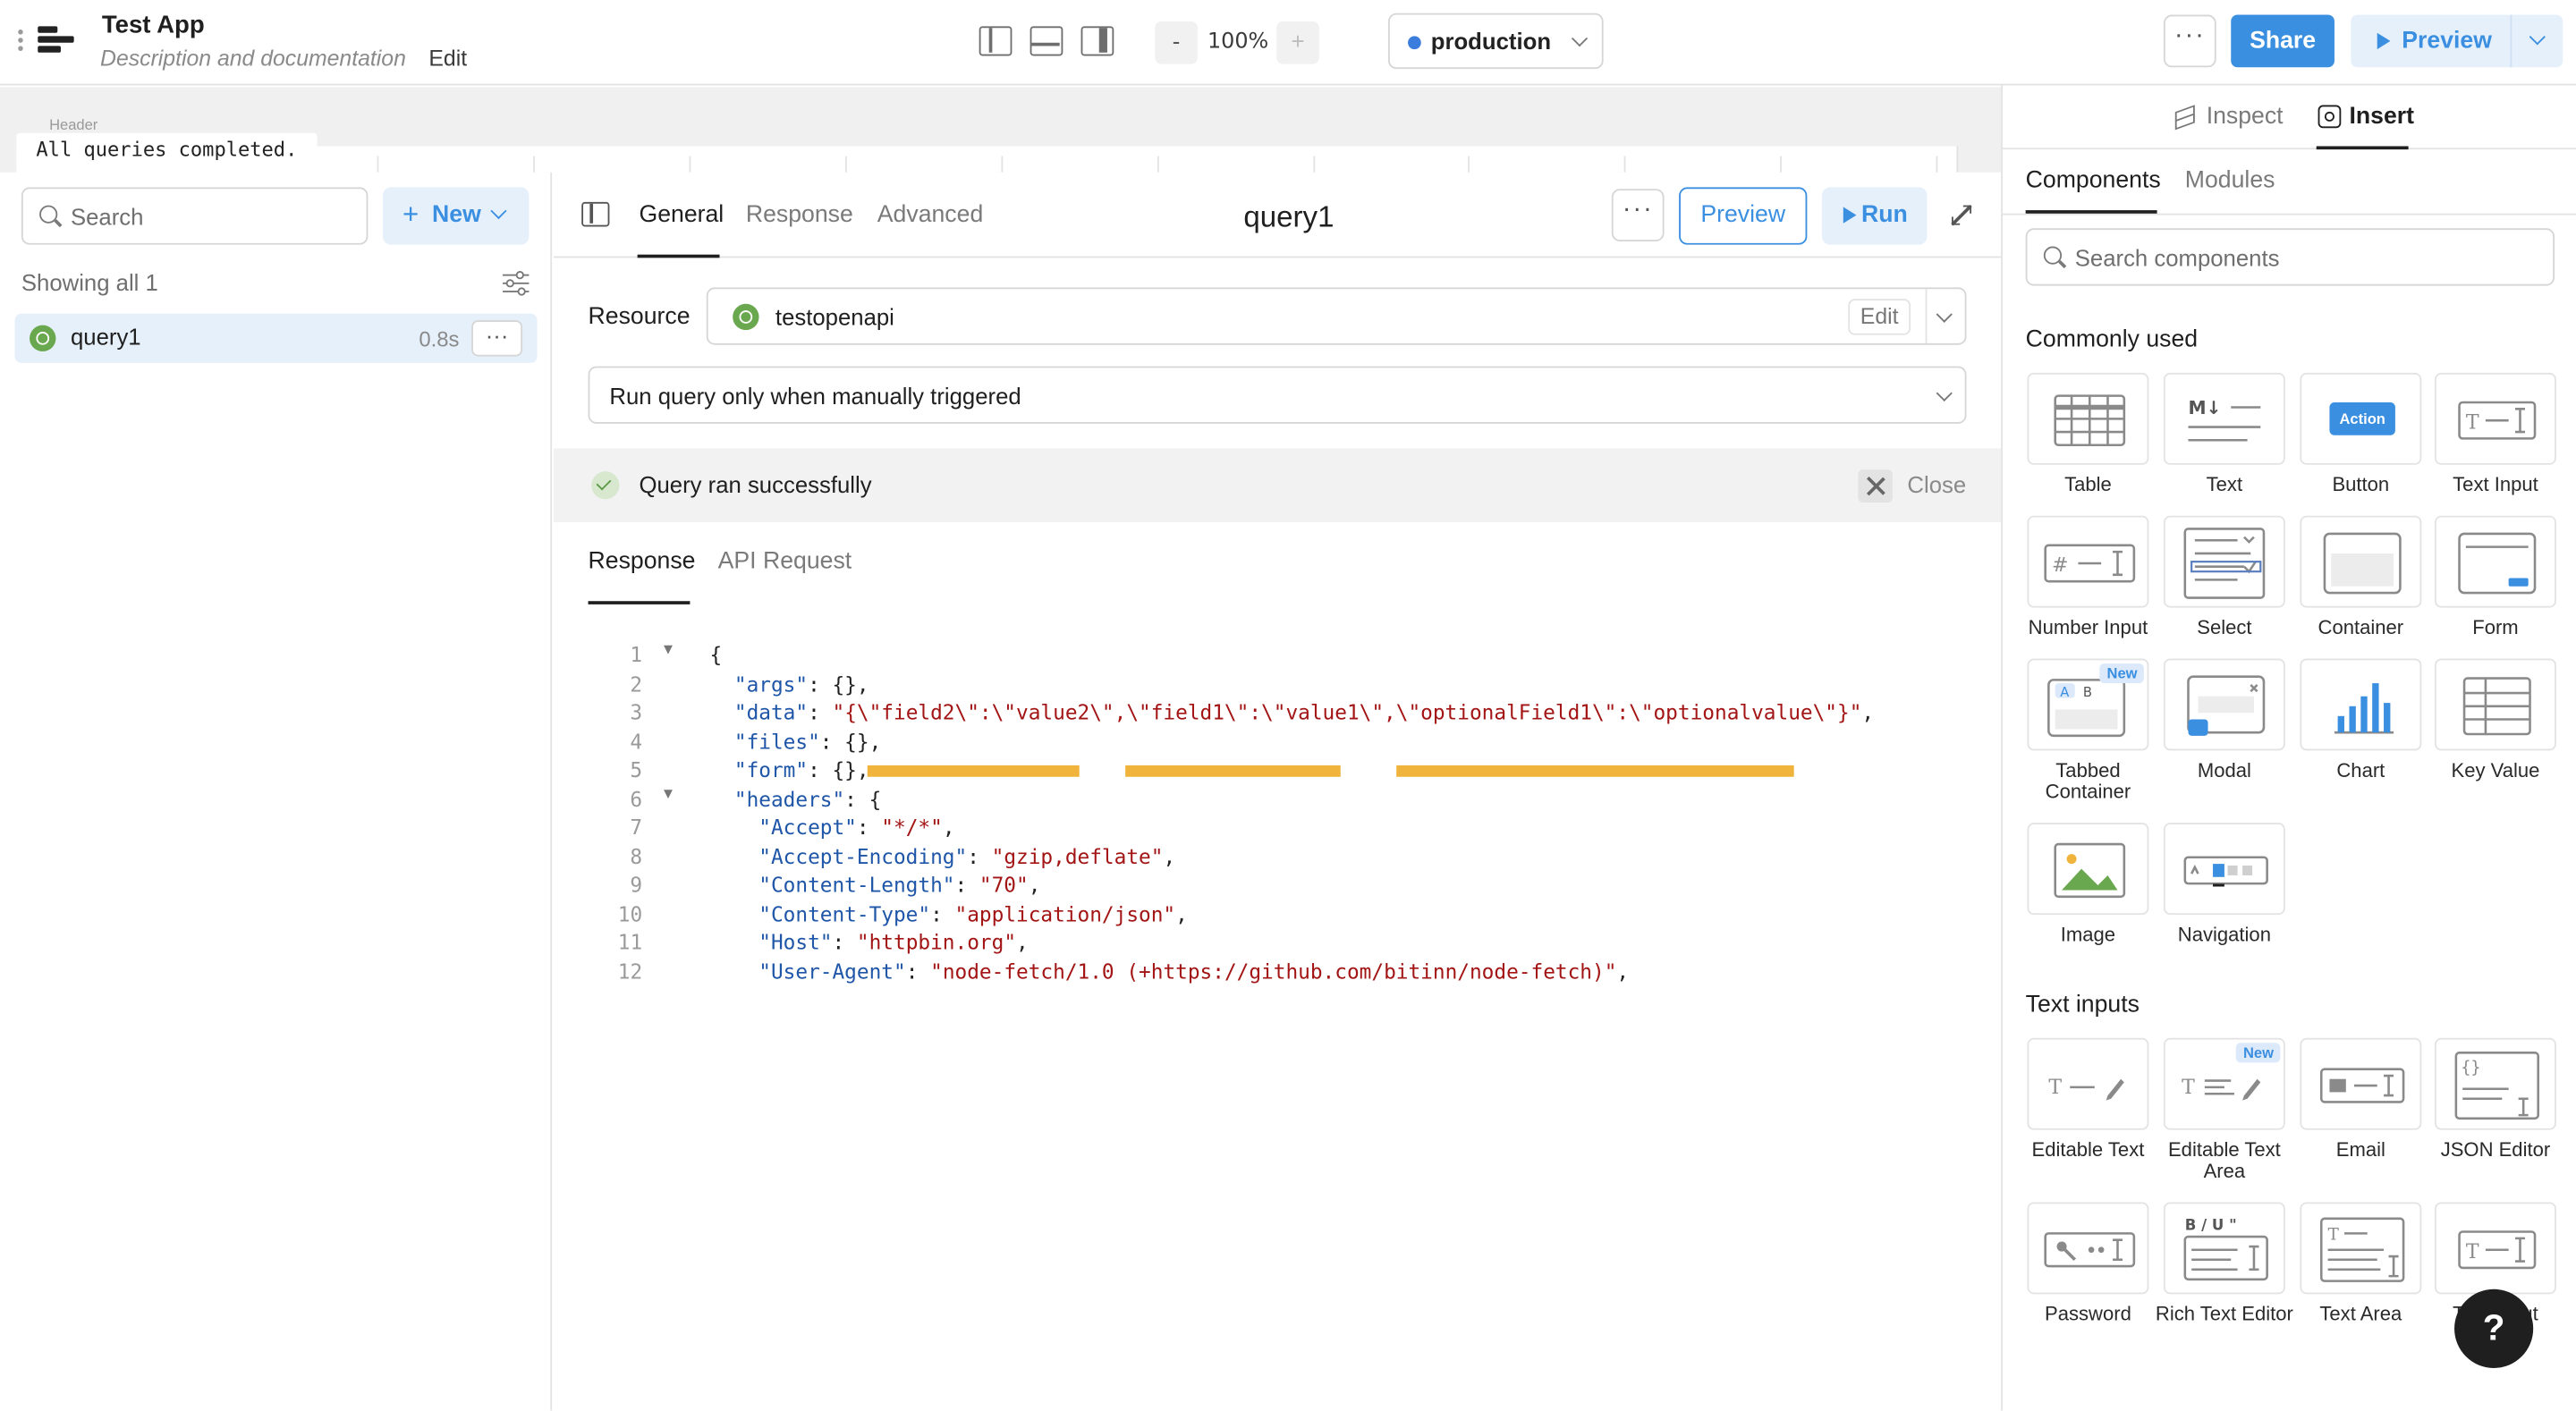 The image size is (2576, 1411). Describe the element at coordinates (56, 41) in the screenshot. I see `app-logo-icon` at that location.